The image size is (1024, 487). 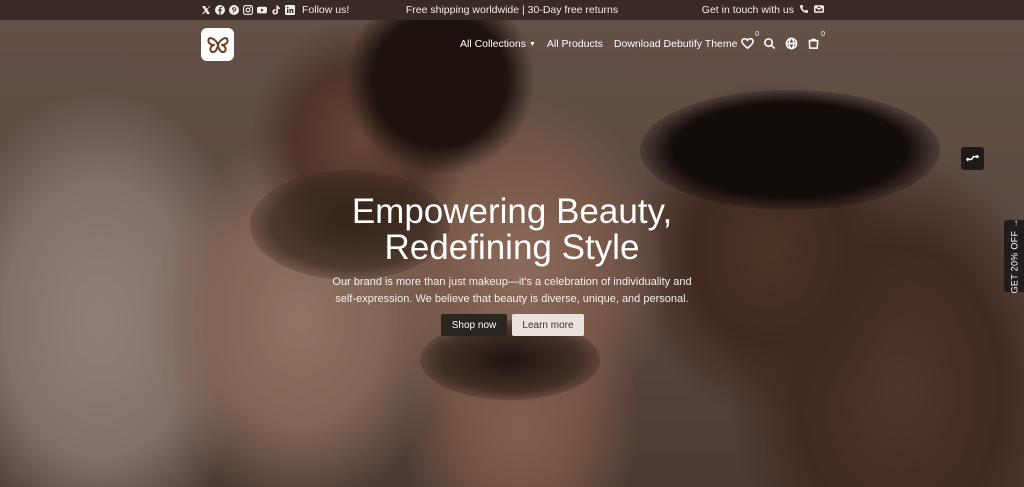 I want to click on instagram-icon, so click(x=248, y=10).